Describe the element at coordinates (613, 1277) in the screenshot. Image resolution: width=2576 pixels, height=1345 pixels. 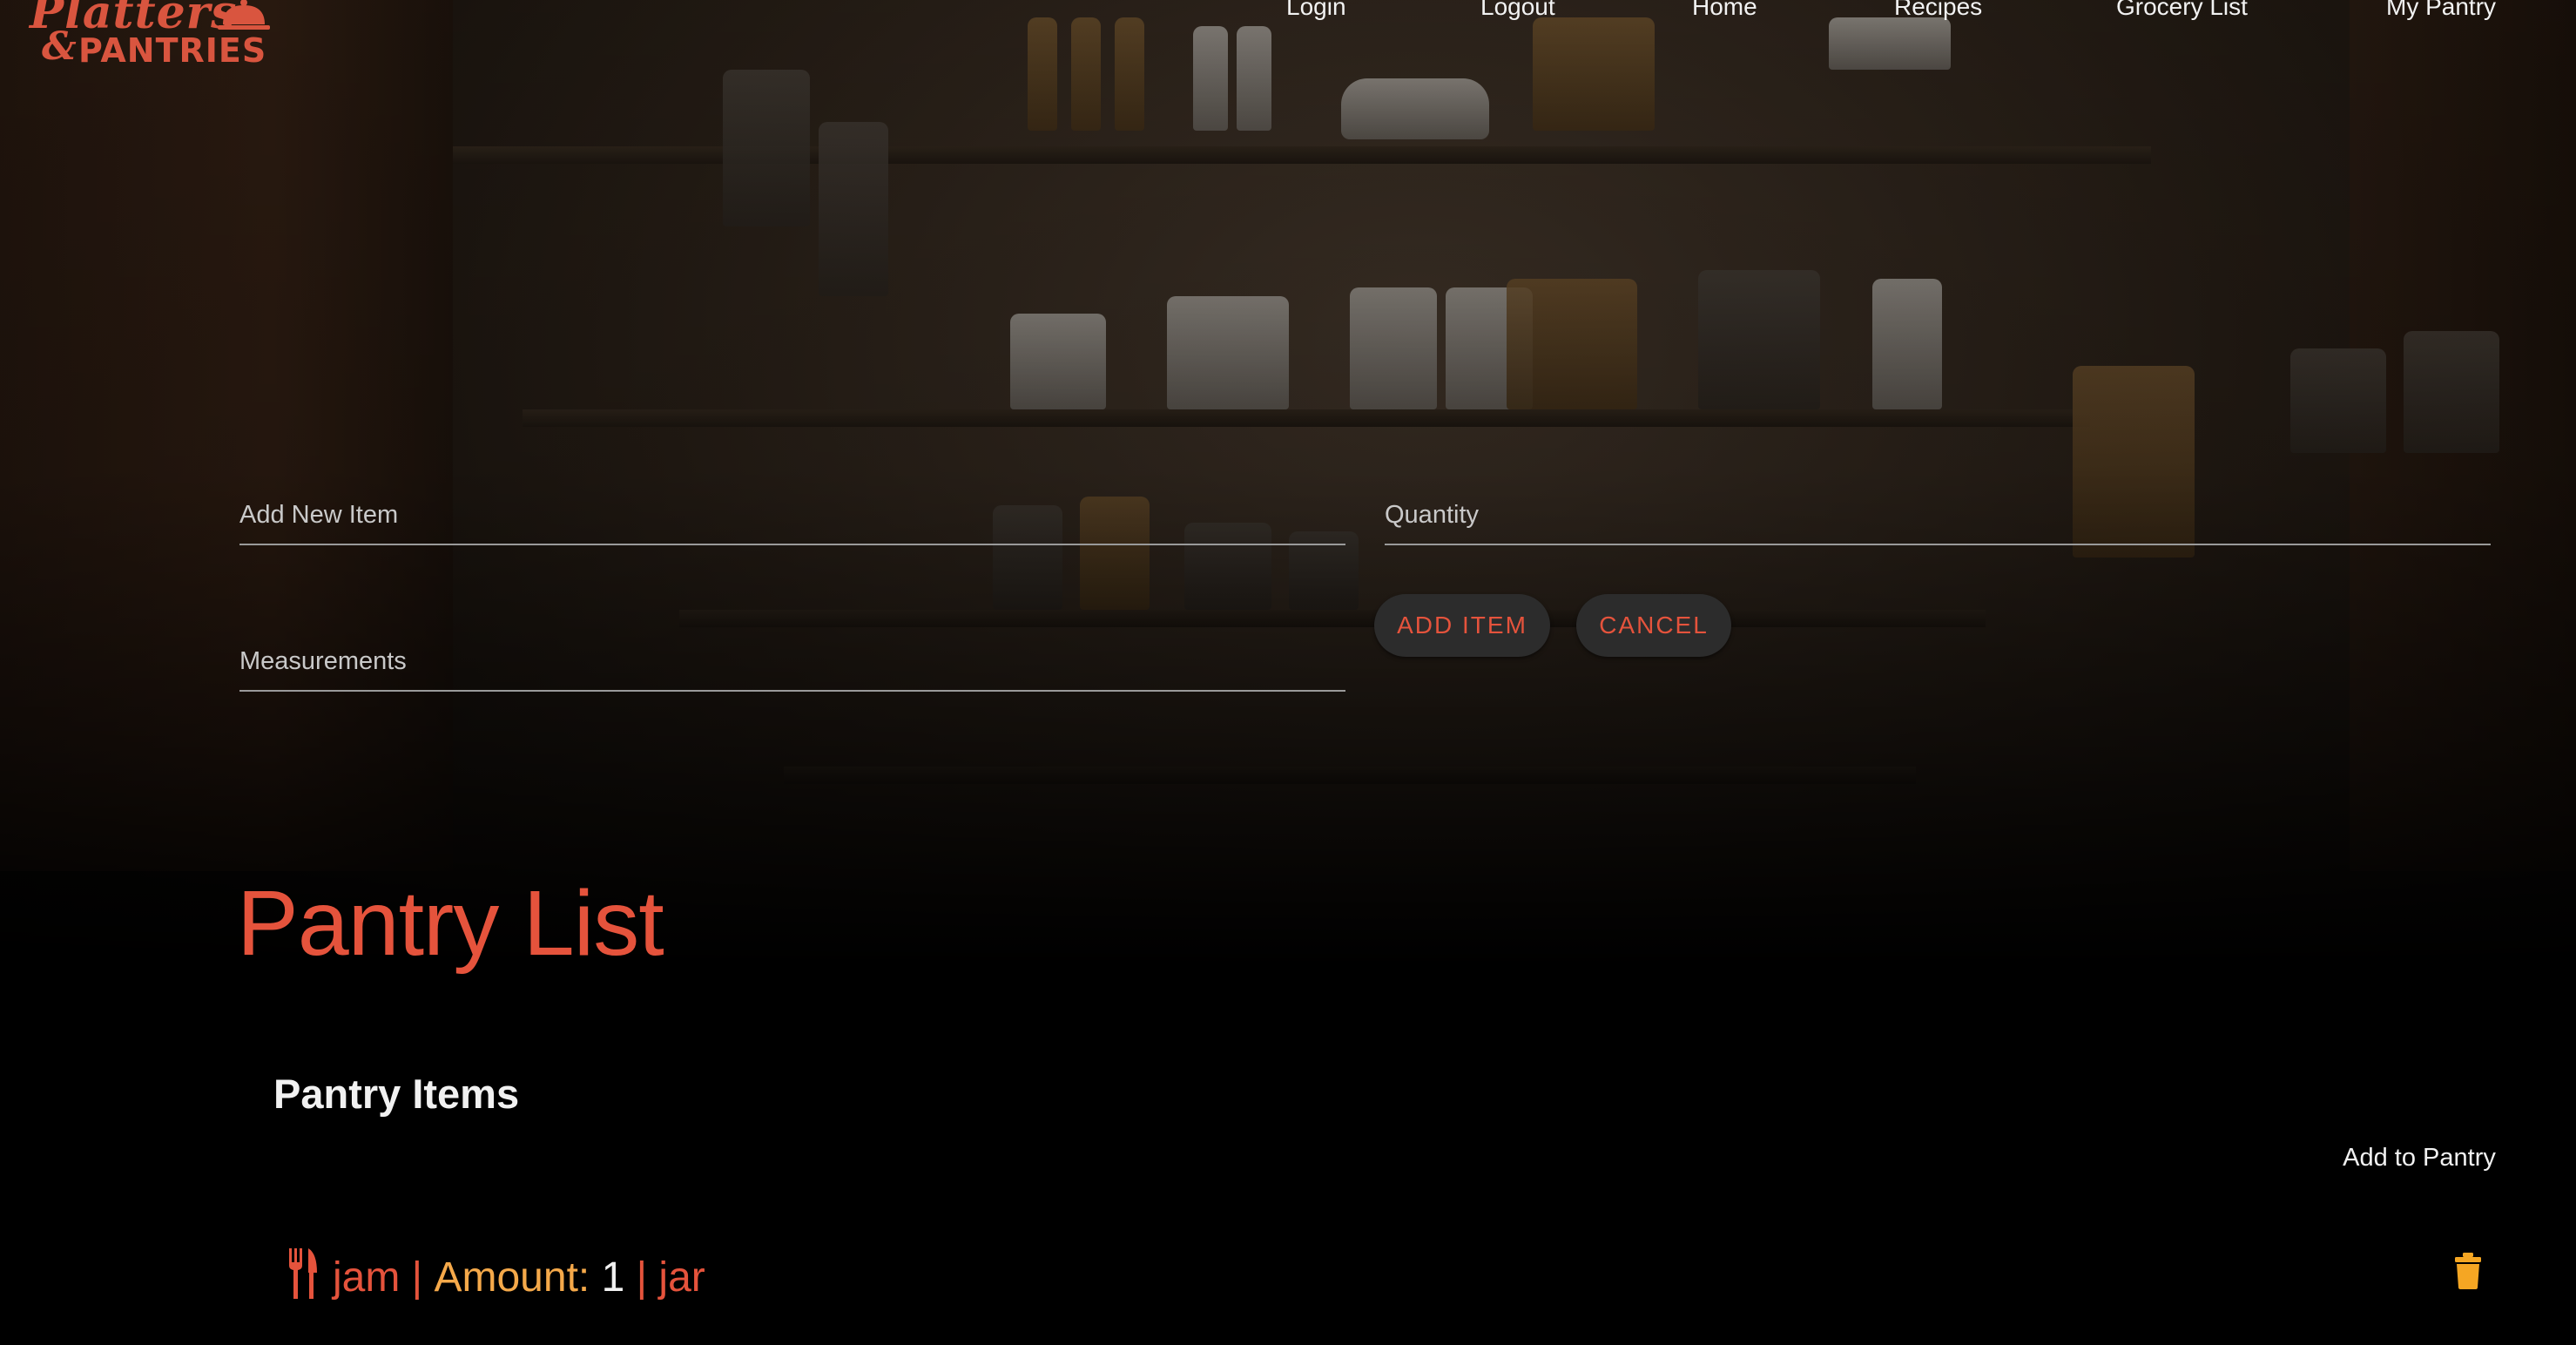
I see `item-amount: 1` at that location.